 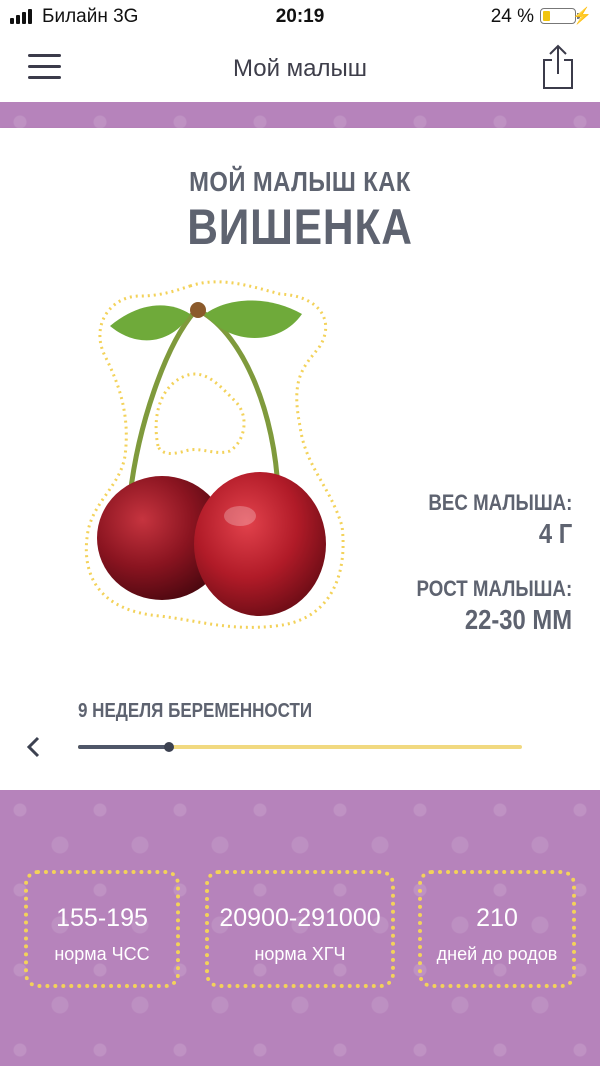 I want to click on week-progress-slider, so click(x=300, y=747).